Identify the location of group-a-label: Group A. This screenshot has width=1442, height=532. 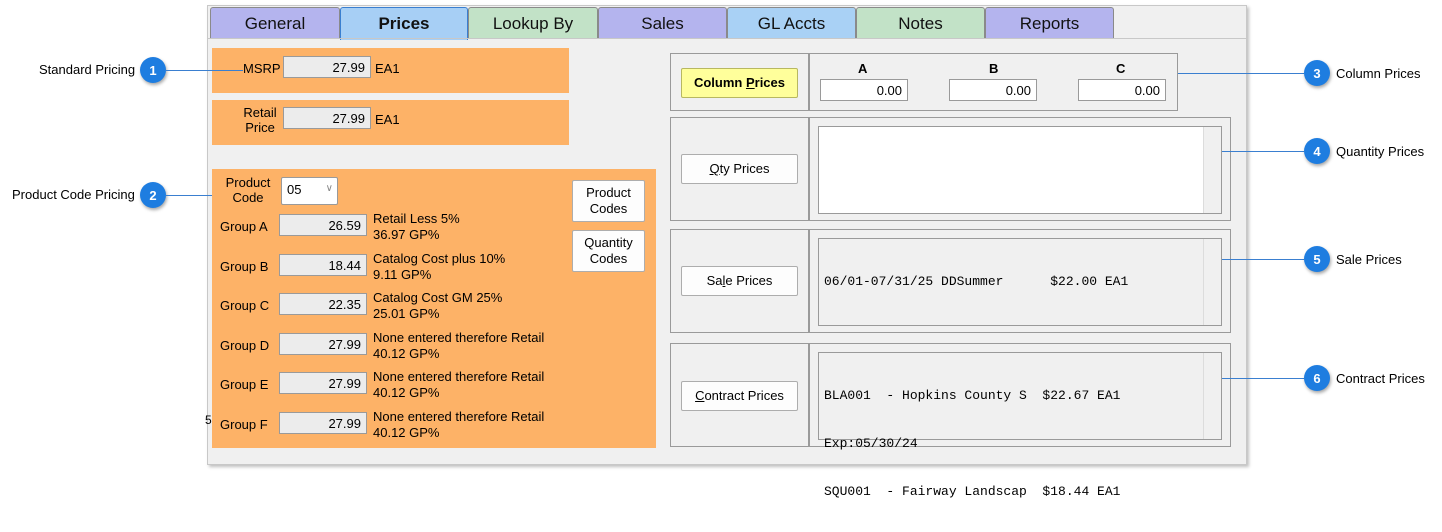
(244, 226).